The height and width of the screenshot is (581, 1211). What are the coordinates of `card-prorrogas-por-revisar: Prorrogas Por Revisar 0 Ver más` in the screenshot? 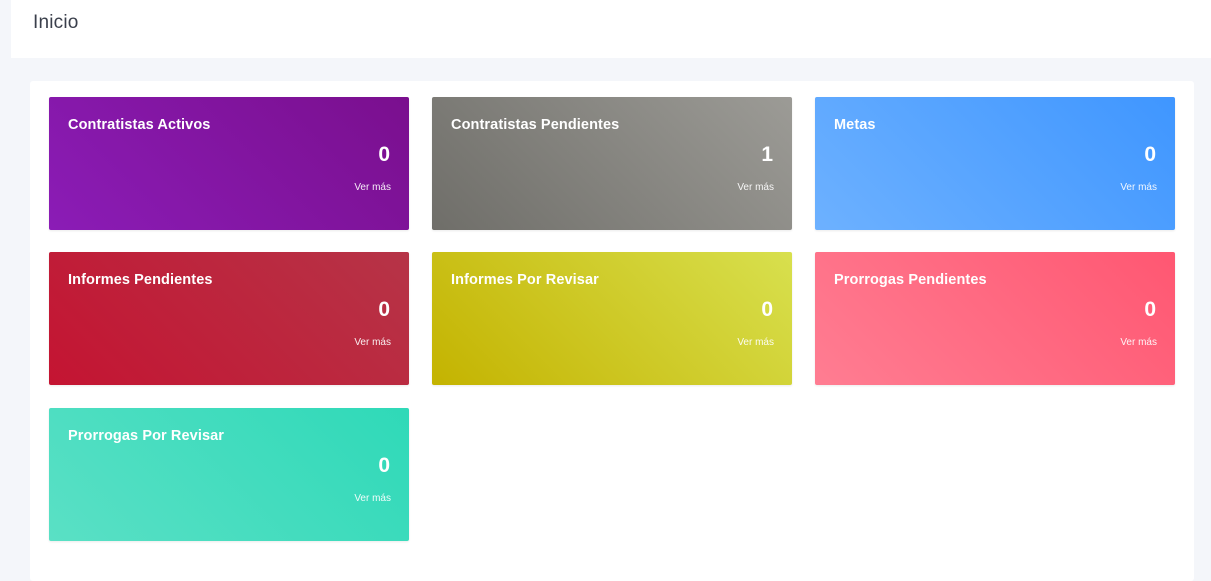 It's located at (229, 474).